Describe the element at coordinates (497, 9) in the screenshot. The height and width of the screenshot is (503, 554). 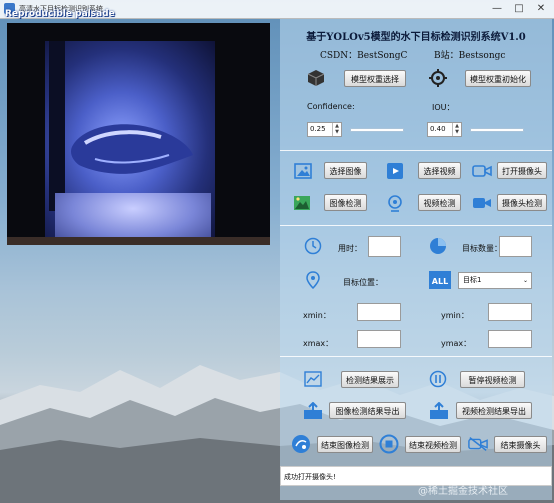
I see `minimize-icon: —` at that location.